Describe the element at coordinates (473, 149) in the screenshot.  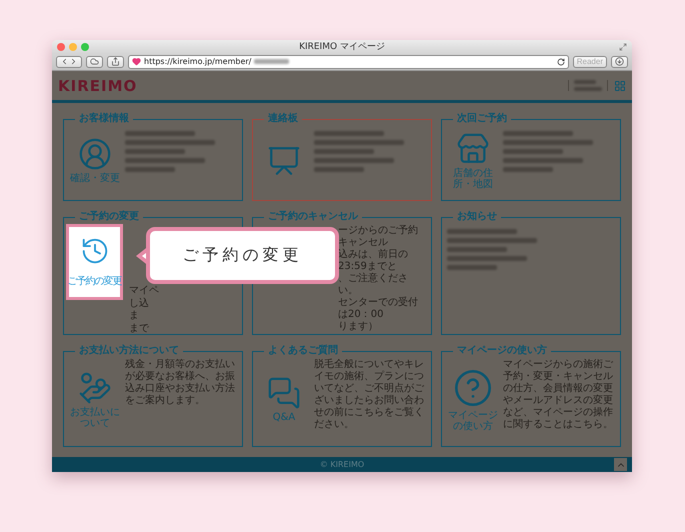
I see `storefront-icon` at that location.